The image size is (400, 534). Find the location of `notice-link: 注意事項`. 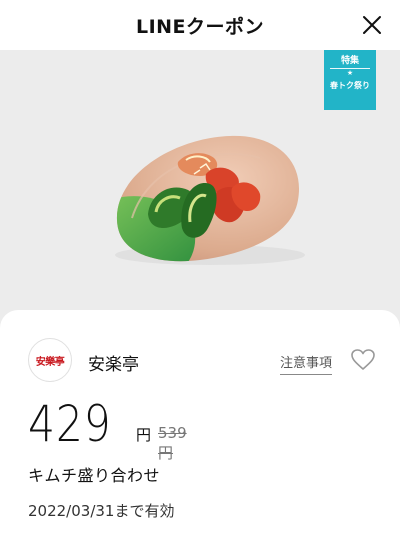

notice-link: 注意事項 is located at coordinates (306, 363).